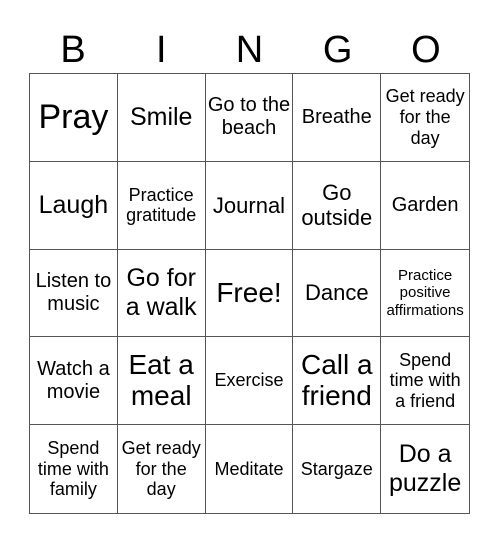 This screenshot has width=500, height=544. I want to click on bingo-cell: Go outside, so click(337, 205).